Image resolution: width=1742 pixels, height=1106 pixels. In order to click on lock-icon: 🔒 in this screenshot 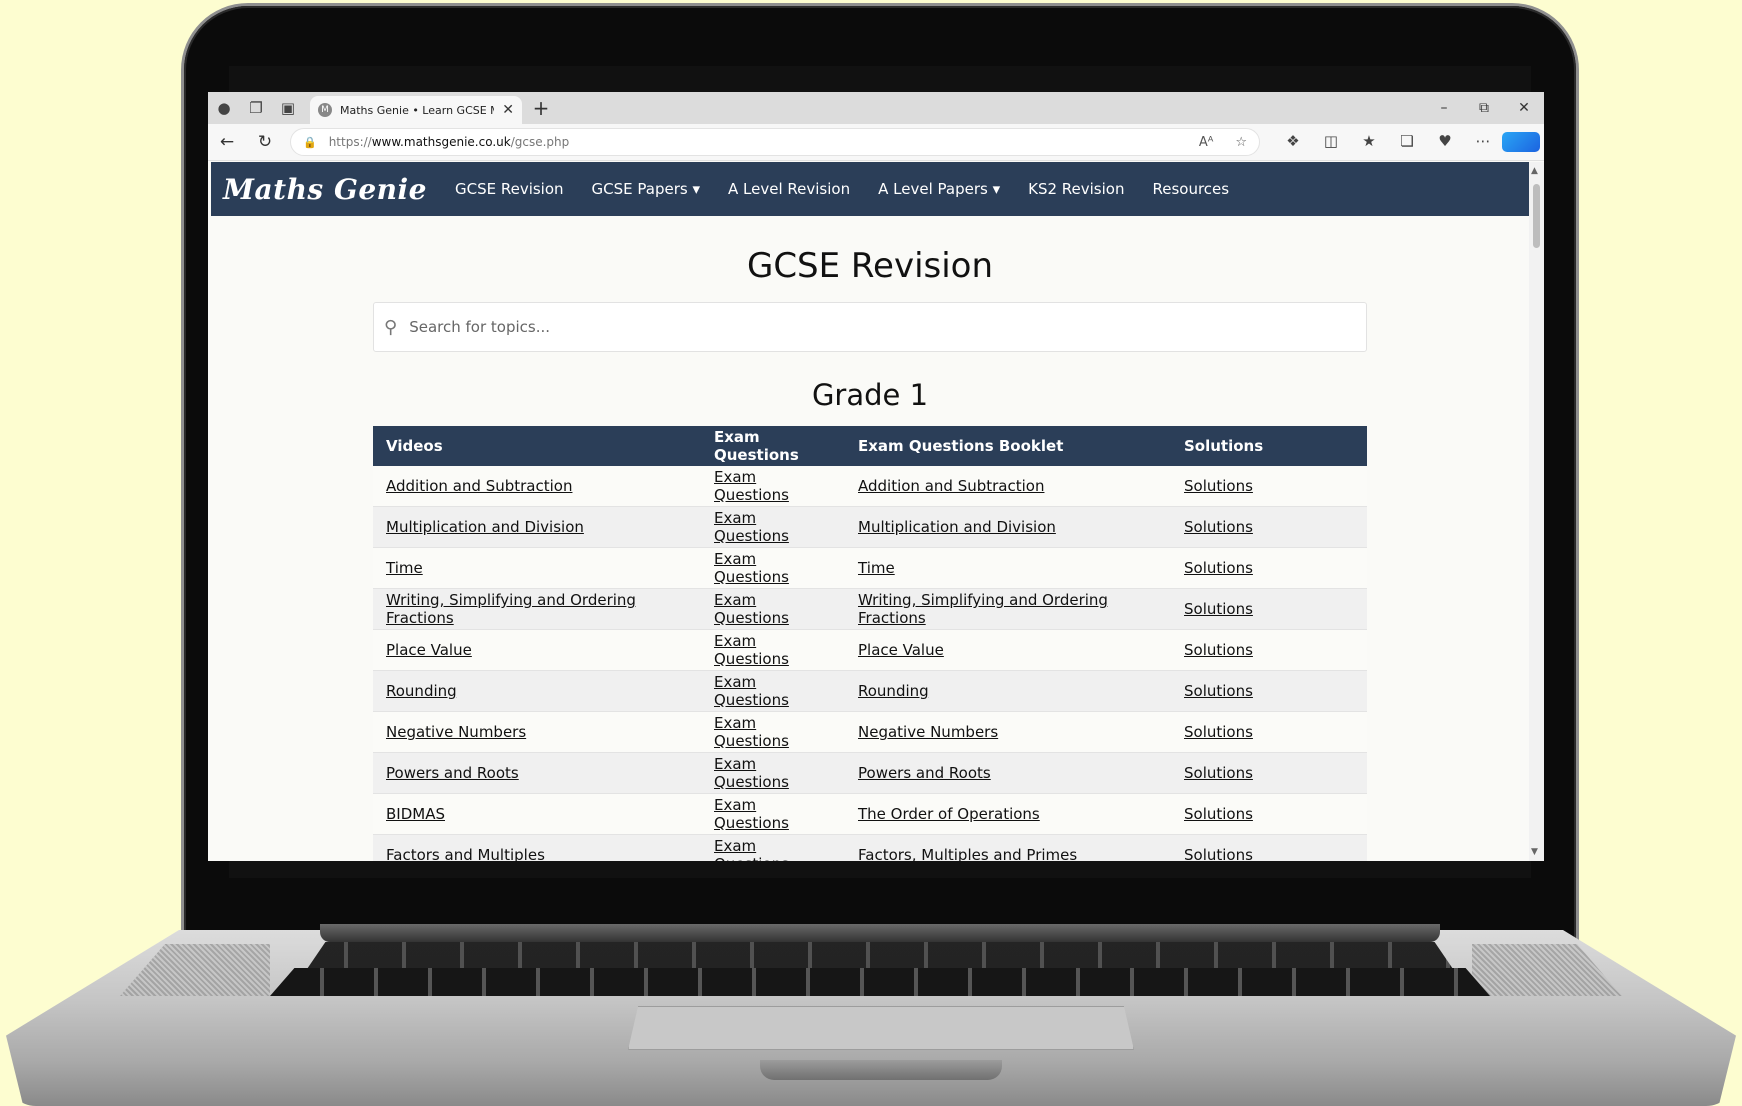, I will do `click(310, 142)`.